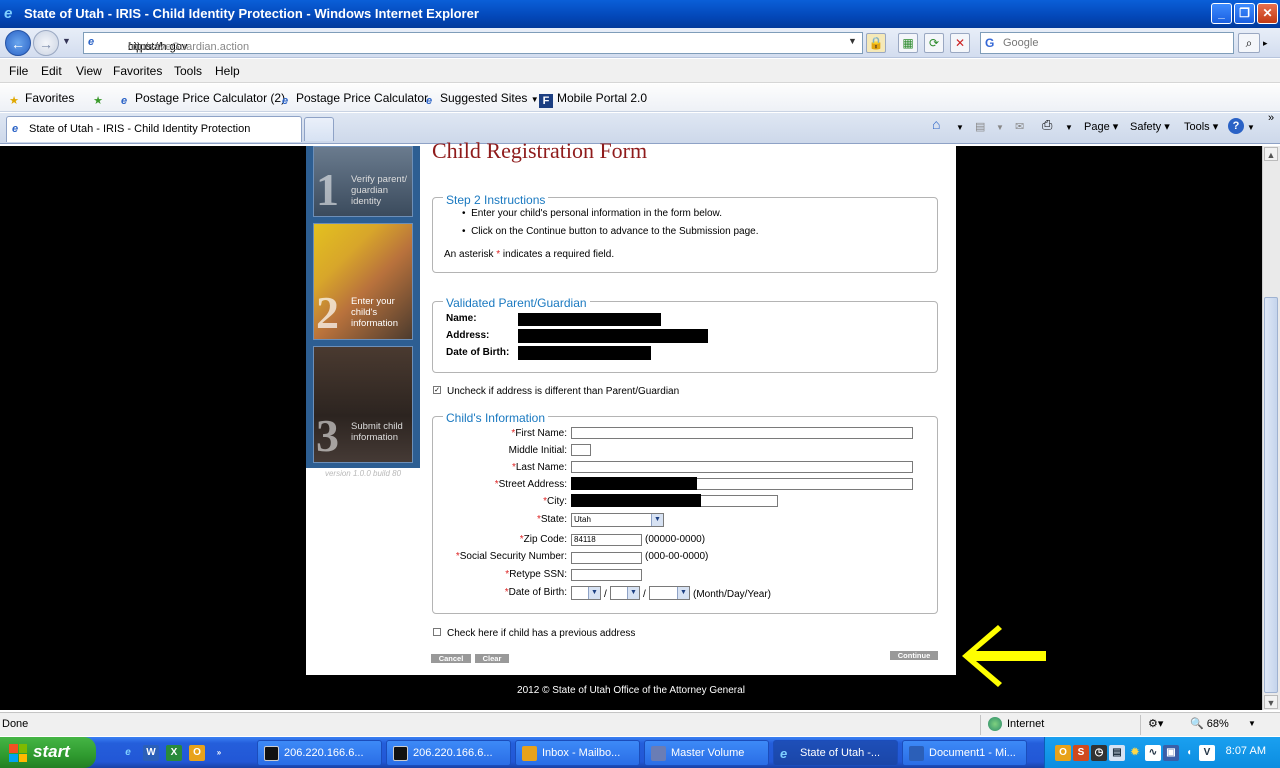 This screenshot has height=768, width=1280. What do you see at coordinates (1209, 723) in the screenshot?
I see `zoom-control: 🔍 68%` at bounding box center [1209, 723].